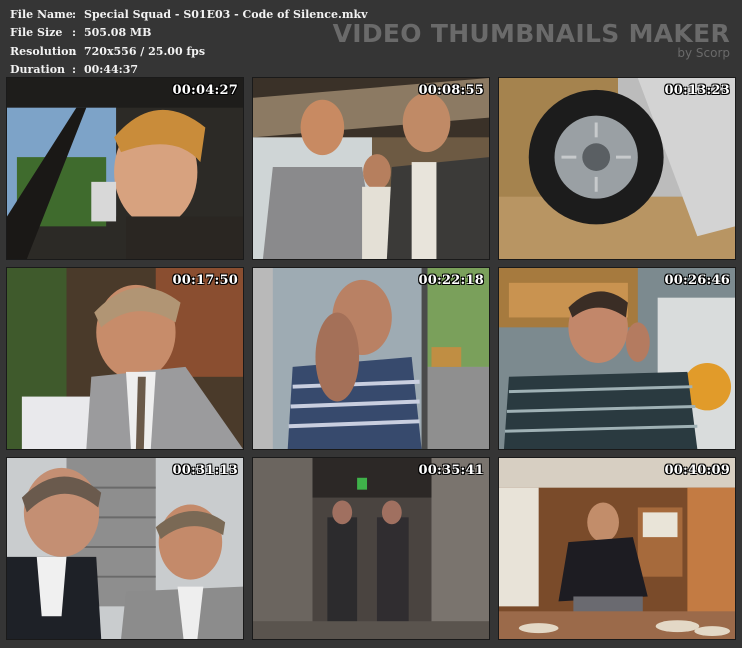 This screenshot has height=648, width=742. Describe the element at coordinates (205, 90) in the screenshot. I see `thumbnail-1-timestamp: 00:04:27` at that location.